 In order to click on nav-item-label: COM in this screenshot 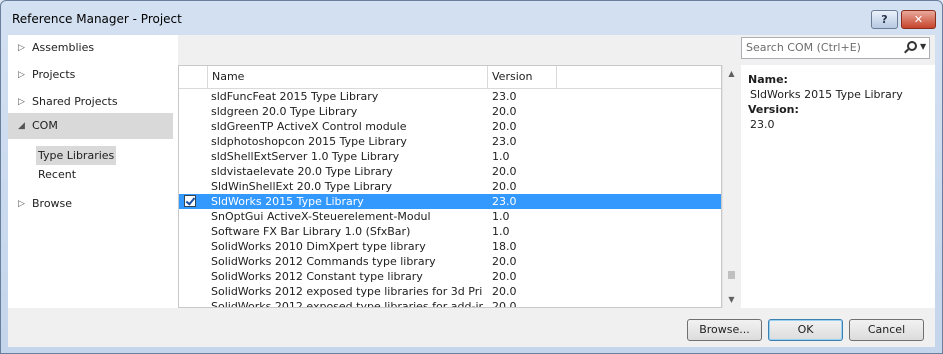, I will do `click(45, 125)`.